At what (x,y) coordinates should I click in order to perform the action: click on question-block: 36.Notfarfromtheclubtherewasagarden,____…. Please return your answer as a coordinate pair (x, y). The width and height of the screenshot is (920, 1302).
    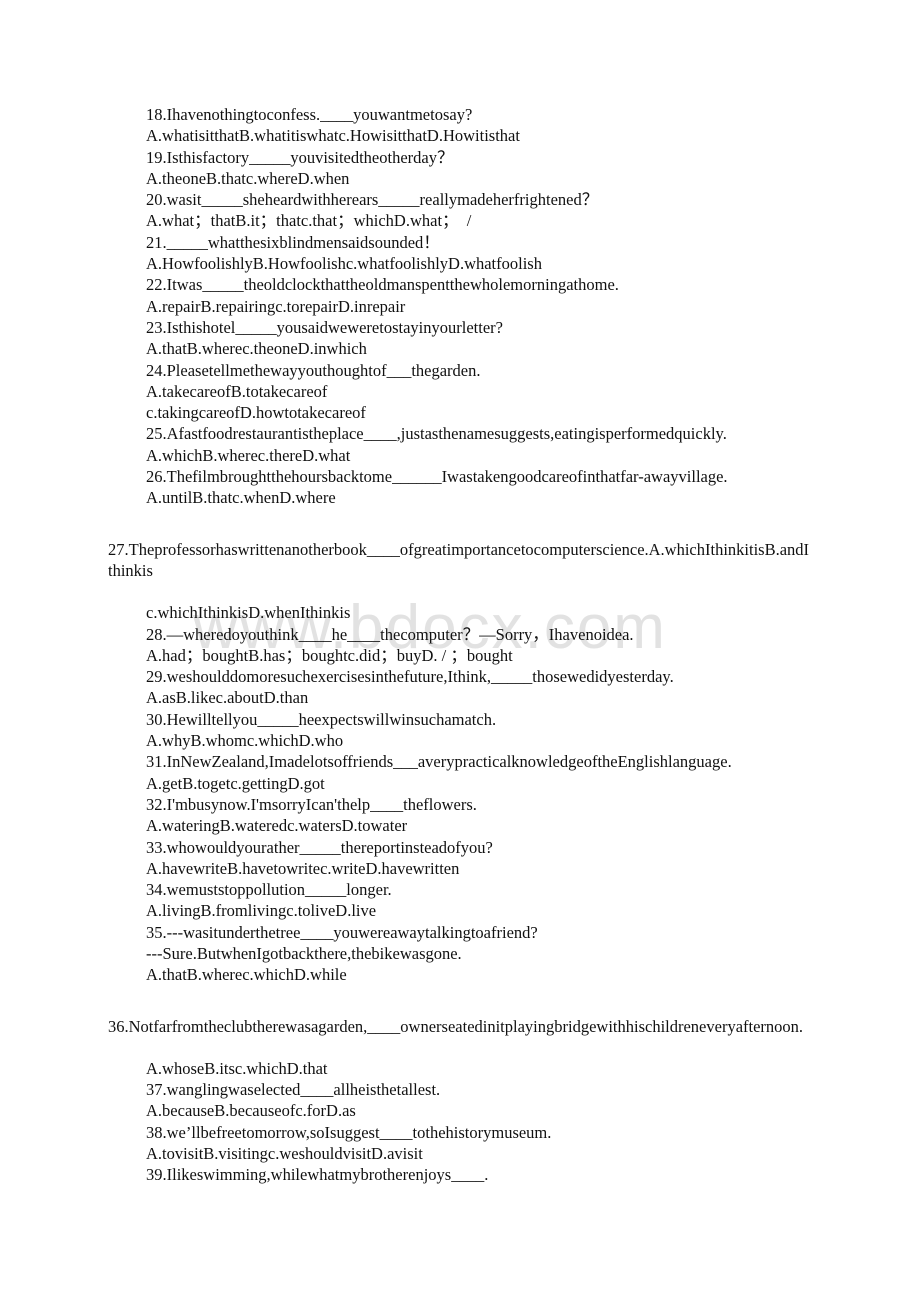
    Looking at the image, I should click on (460, 1026).